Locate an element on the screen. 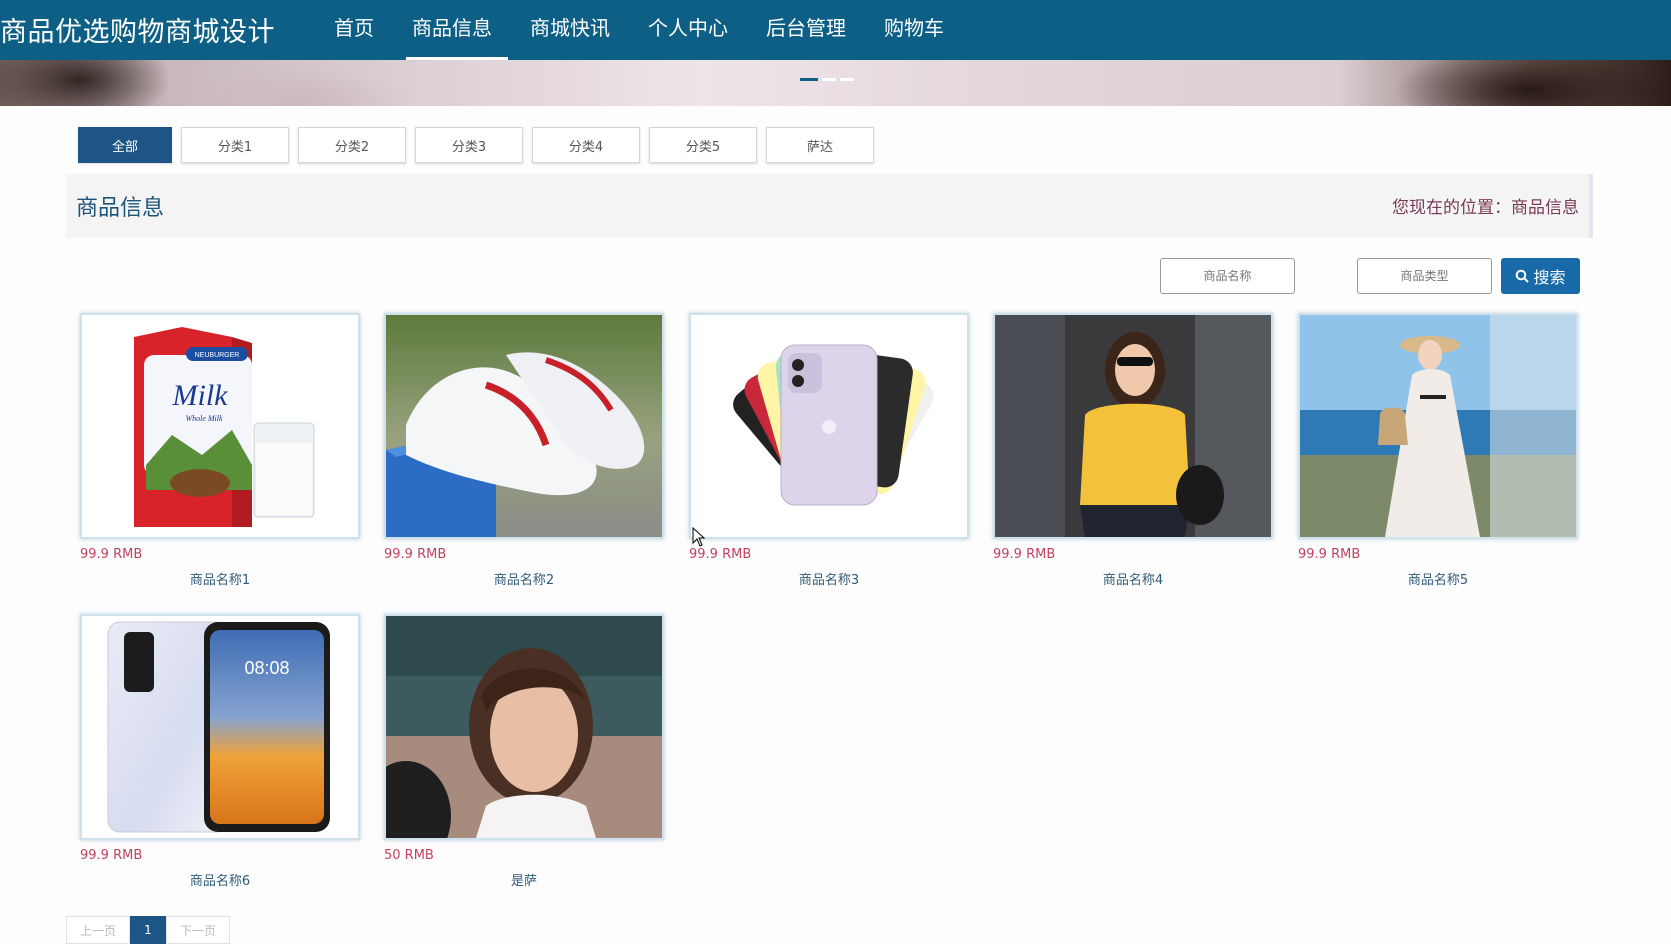 Image resolution: width=1671 pixels, height=944 pixels. milk-sub-text: Whole Milk is located at coordinates (204, 418).